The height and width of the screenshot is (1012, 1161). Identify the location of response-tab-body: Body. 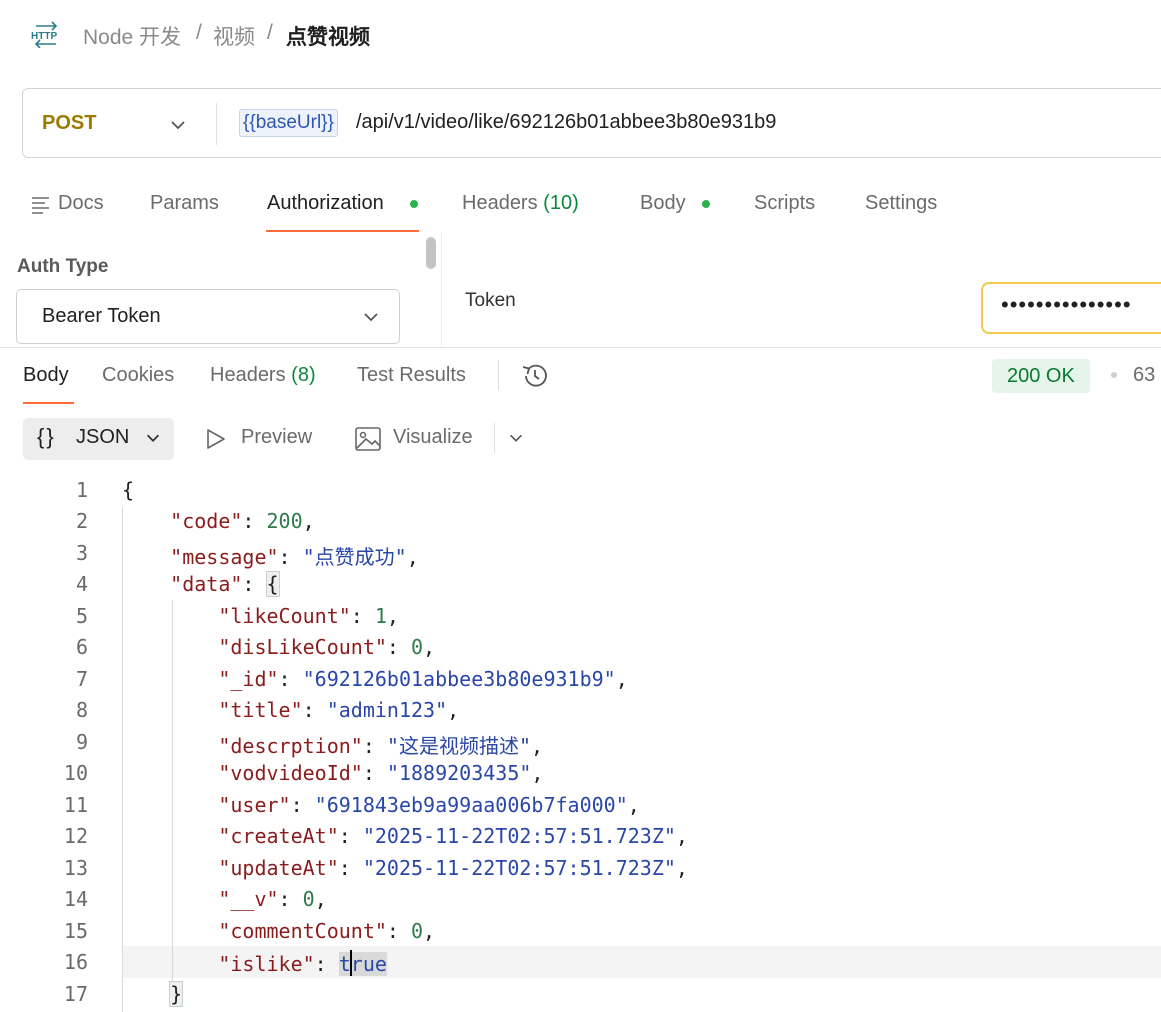
(46, 375).